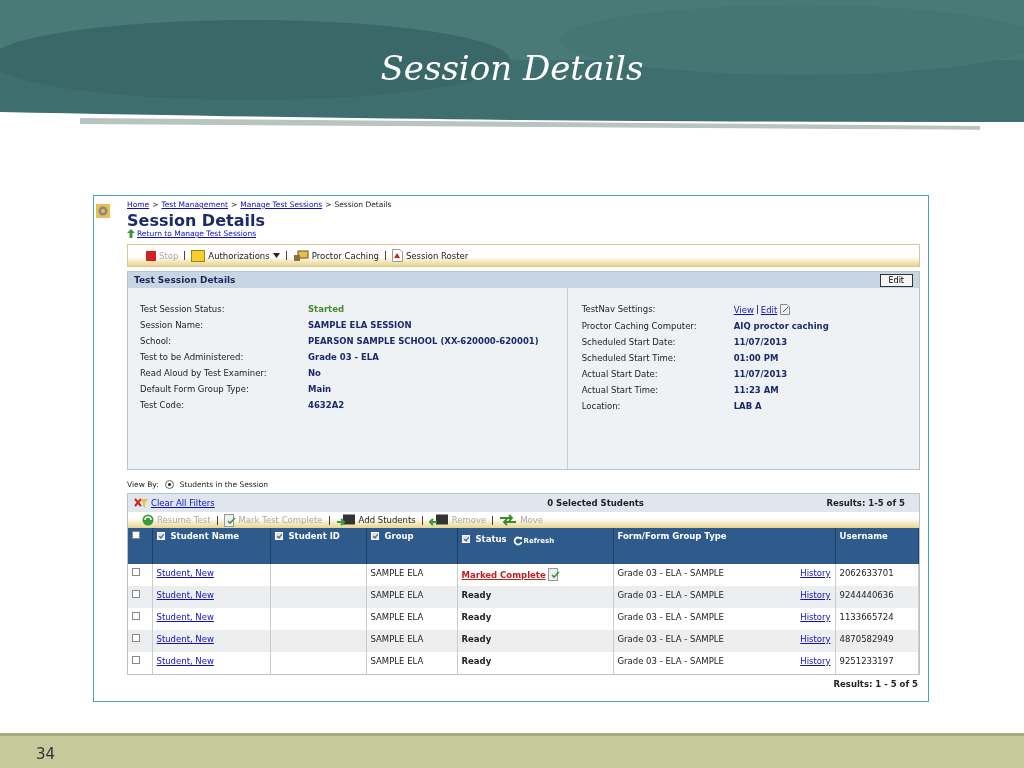  What do you see at coordinates (877, 597) in the screenshot?
I see `table-cell: 9244440636` at bounding box center [877, 597].